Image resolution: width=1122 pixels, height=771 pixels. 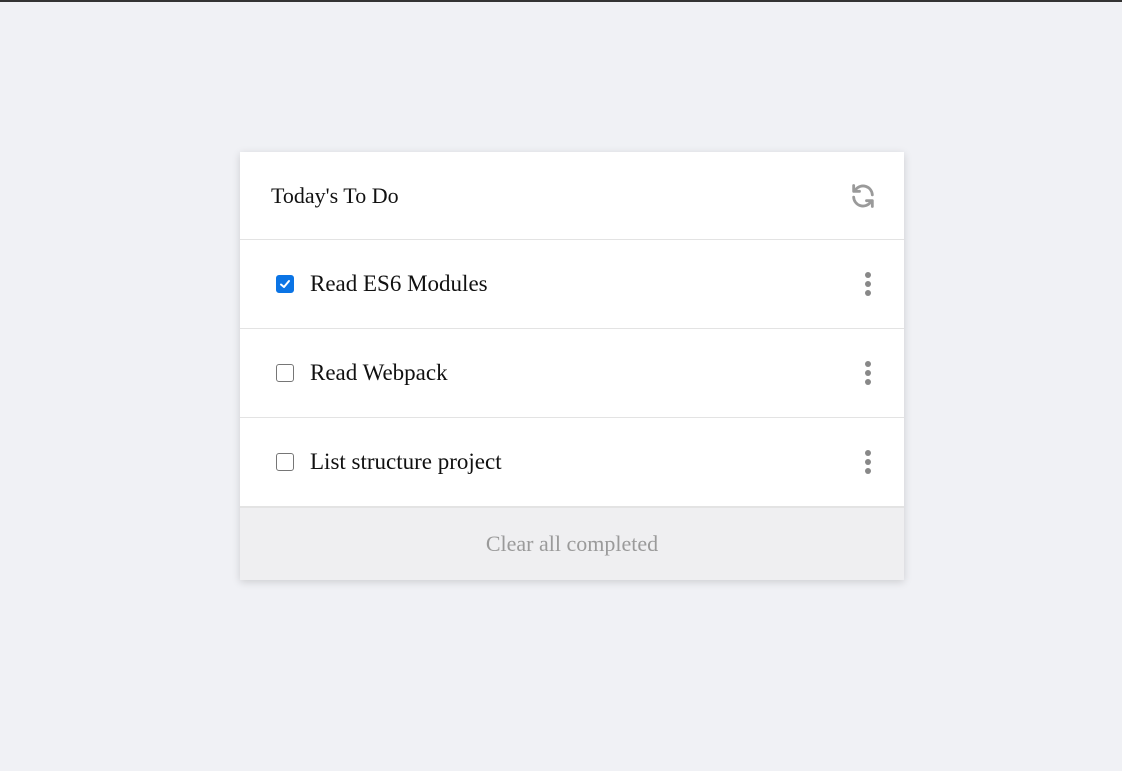 What do you see at coordinates (572, 196) in the screenshot?
I see `todo-header: Today's To Do` at bounding box center [572, 196].